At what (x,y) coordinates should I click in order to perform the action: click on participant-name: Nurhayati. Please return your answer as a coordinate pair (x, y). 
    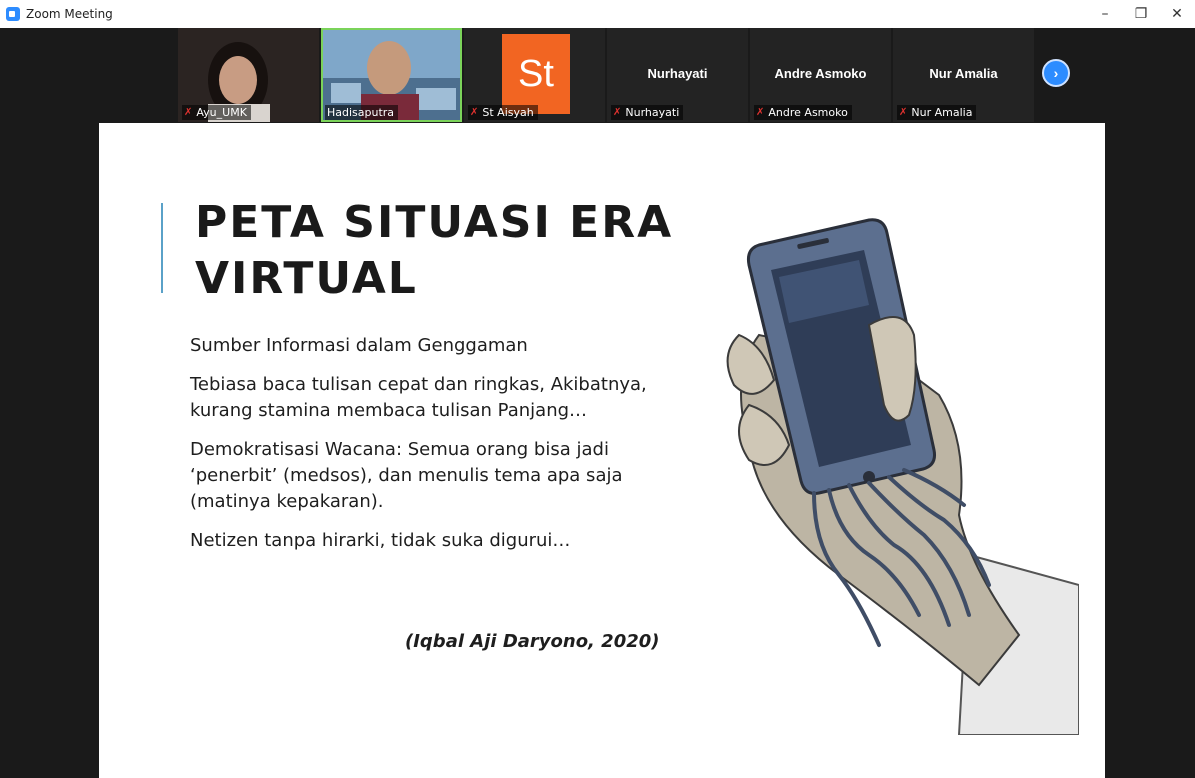
    Looking at the image, I should click on (652, 112).